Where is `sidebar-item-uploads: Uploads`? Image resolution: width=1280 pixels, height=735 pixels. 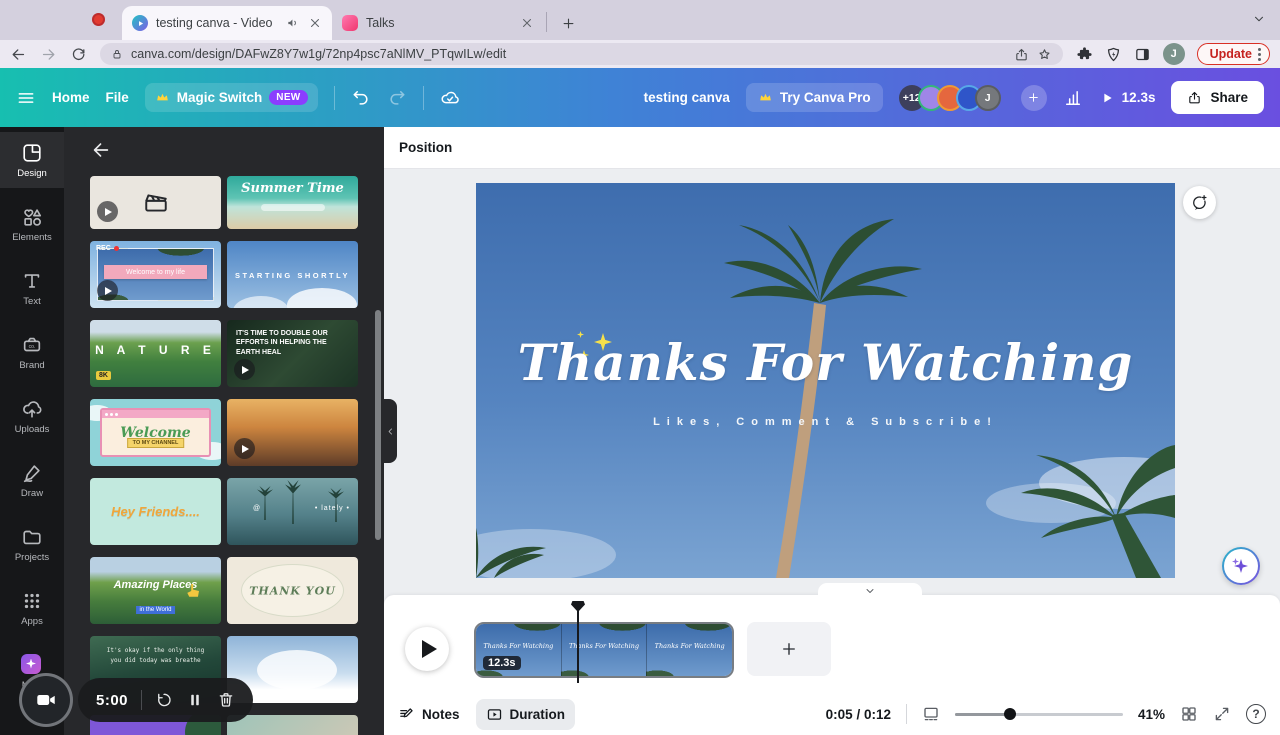
sidebar-item-uploads: Uploads is located at coordinates (32, 416).